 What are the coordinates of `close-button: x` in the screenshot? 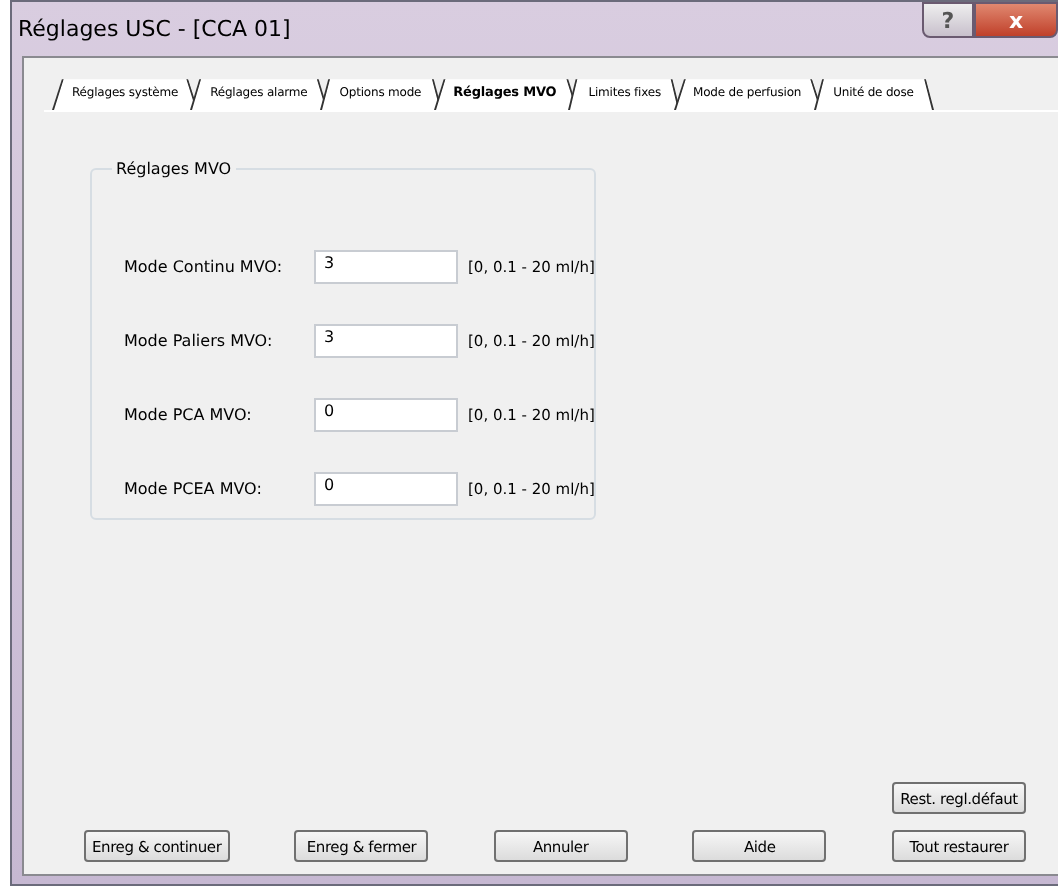 It's located at (1016, 20).